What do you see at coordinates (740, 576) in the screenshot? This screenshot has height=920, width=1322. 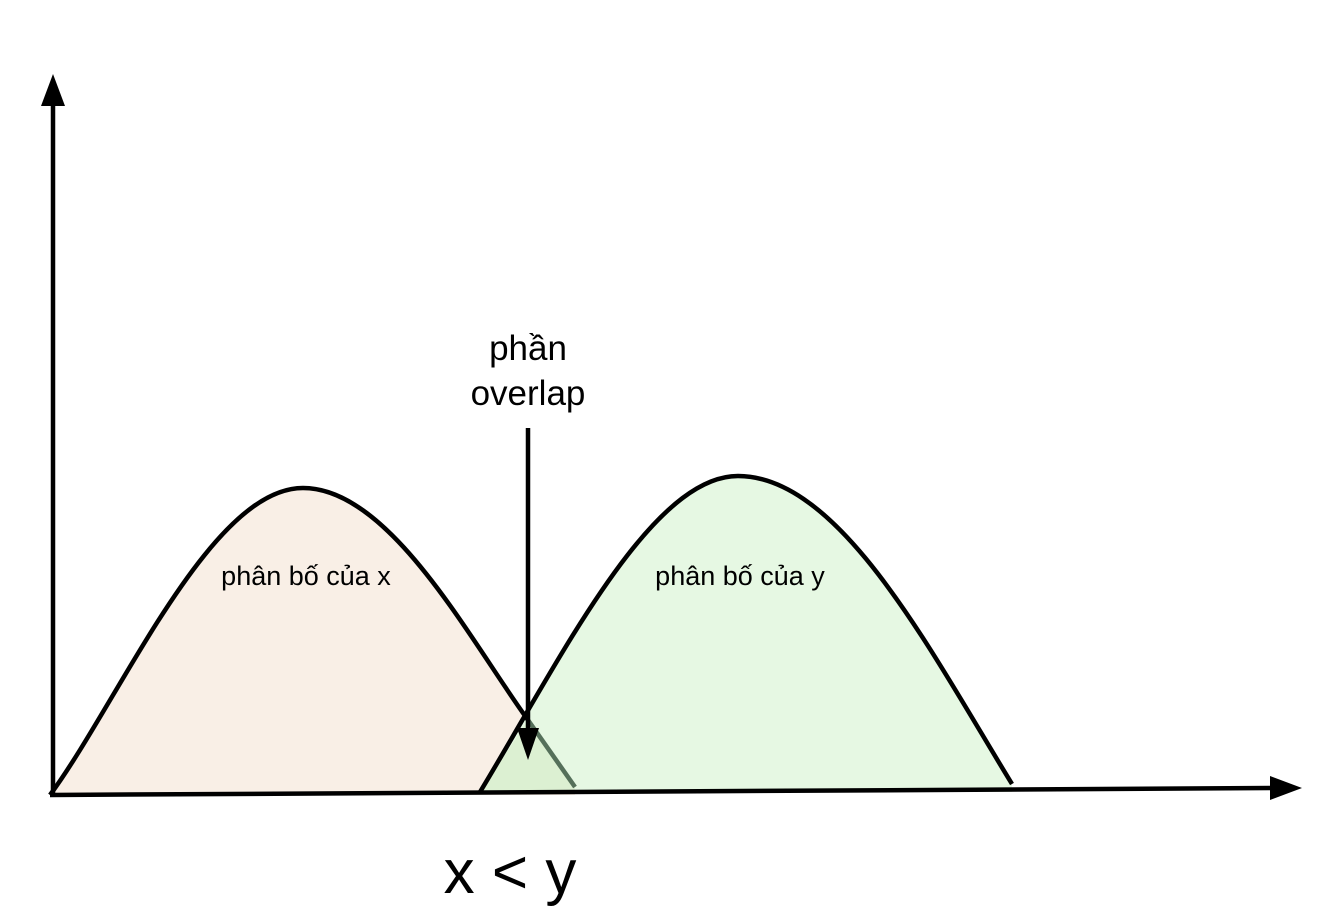 I see `distribution-y-label: phân bố của y` at bounding box center [740, 576].